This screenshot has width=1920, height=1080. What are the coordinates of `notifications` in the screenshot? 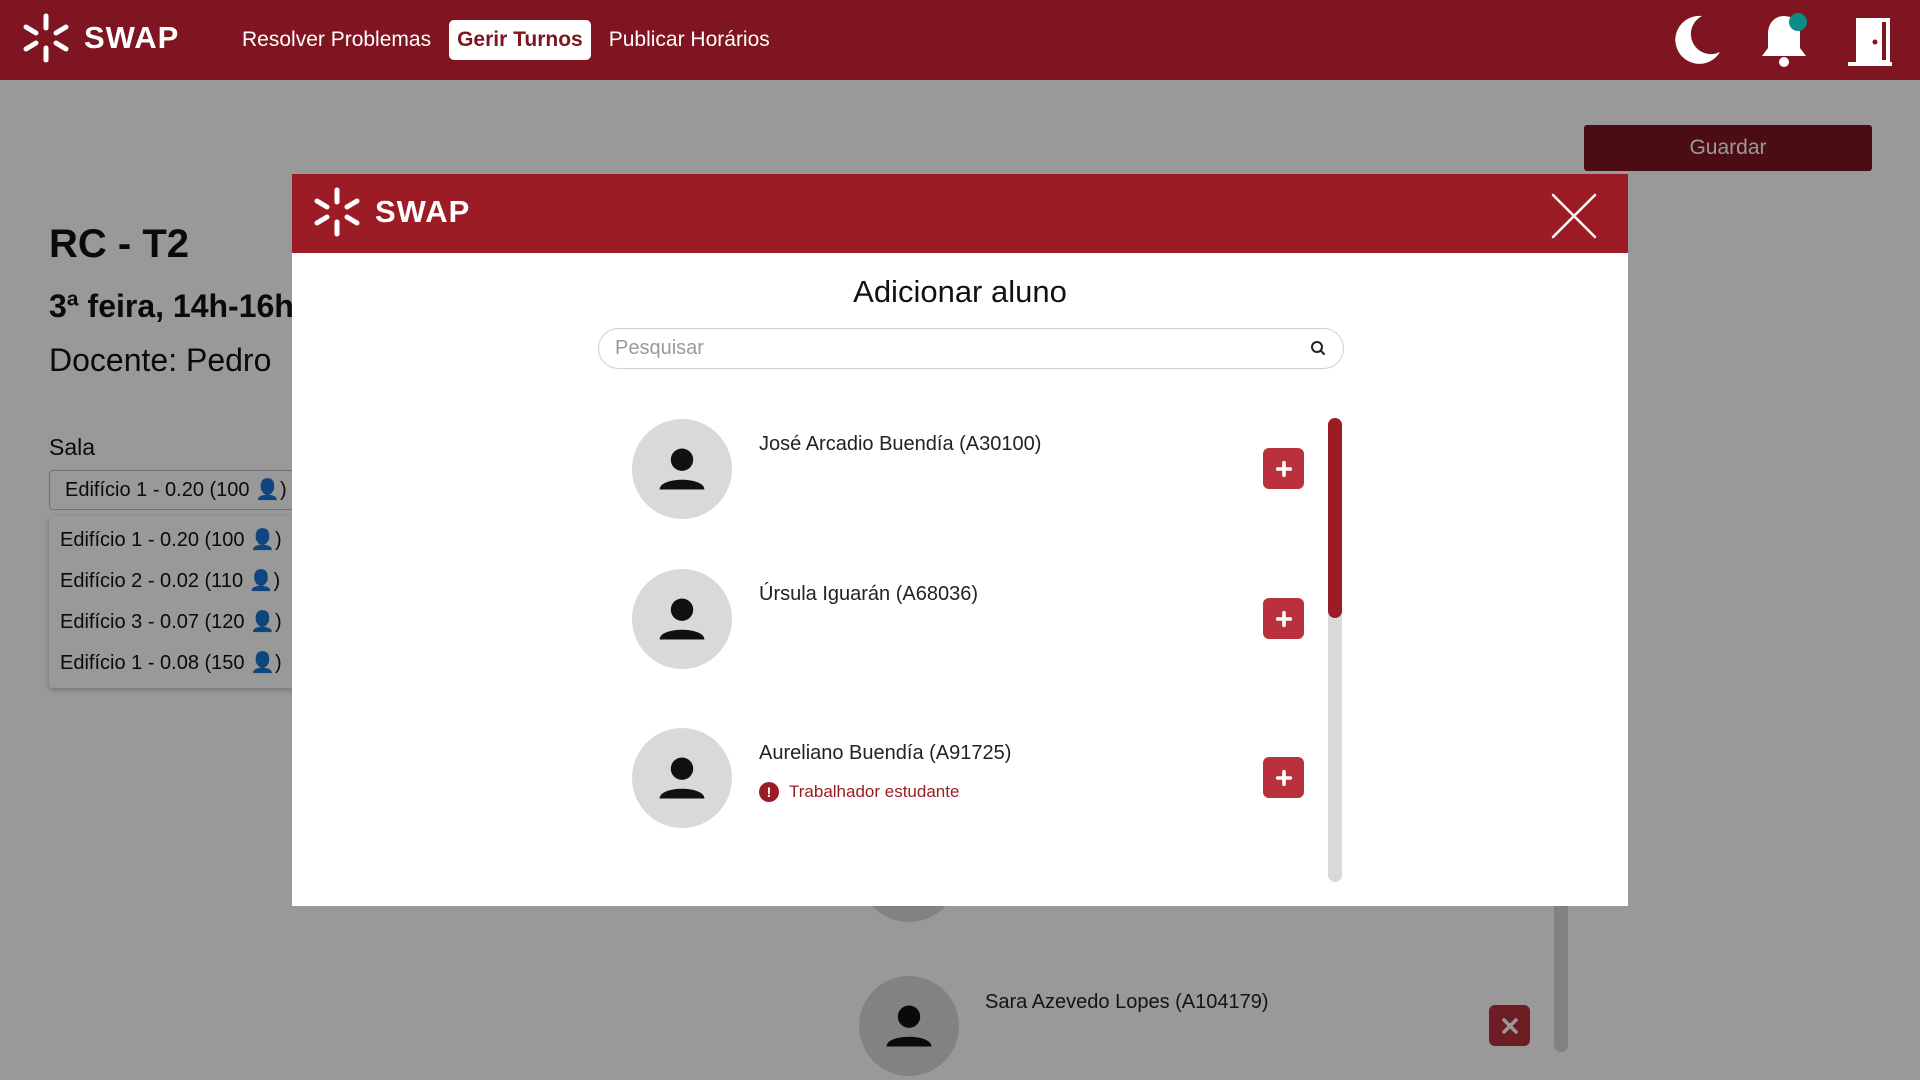 It's located at (1784, 40).